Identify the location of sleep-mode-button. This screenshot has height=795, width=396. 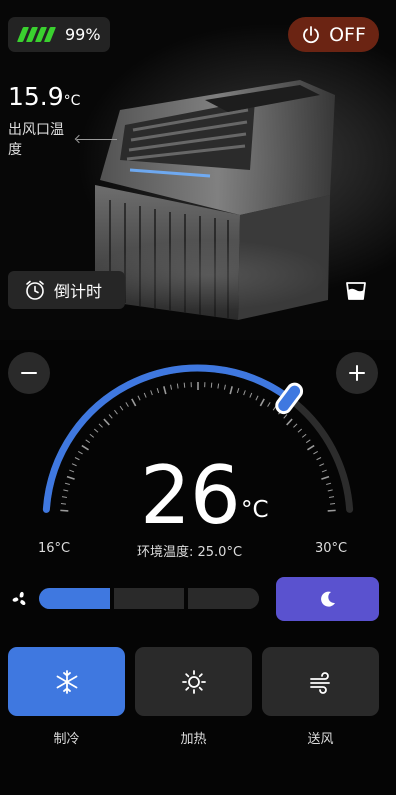
(327, 599).